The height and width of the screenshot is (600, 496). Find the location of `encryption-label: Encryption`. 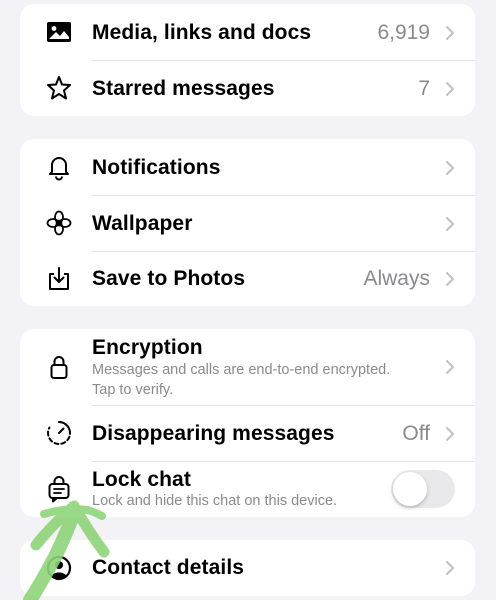

encryption-label: Encryption is located at coordinates (147, 347).